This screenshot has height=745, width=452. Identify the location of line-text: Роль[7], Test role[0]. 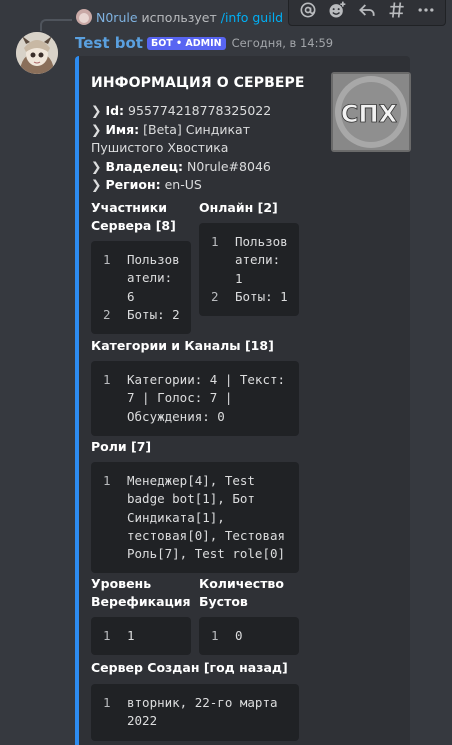
(206, 554).